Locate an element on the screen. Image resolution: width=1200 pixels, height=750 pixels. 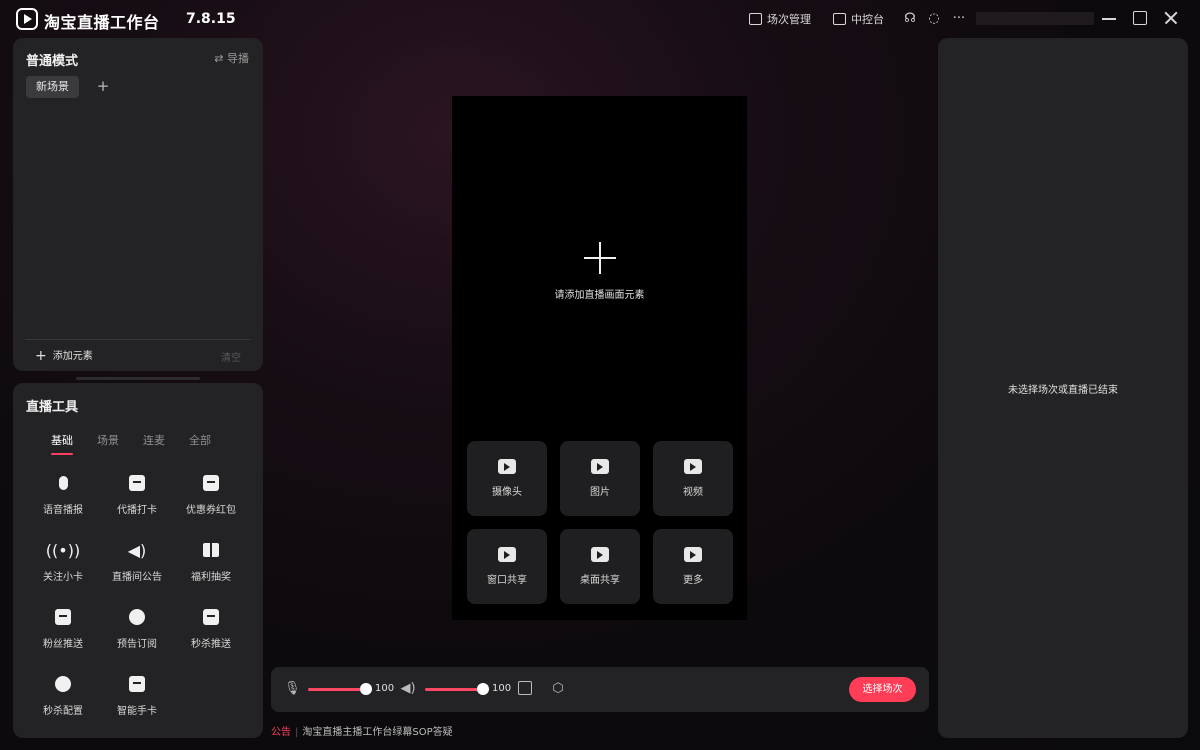
tab-basic: 基础 is located at coordinates (62, 443).